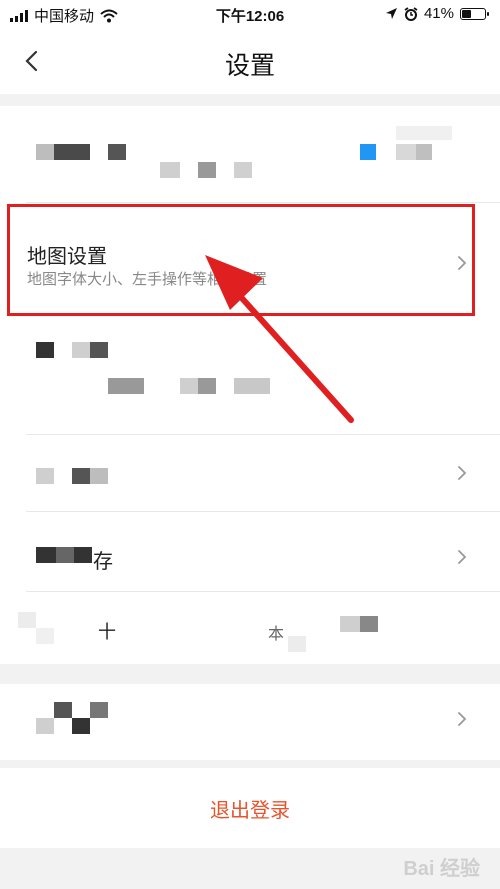 The width and height of the screenshot is (500, 889). What do you see at coordinates (279, 339) in the screenshot?
I see `annotation-arrow-icon` at bounding box center [279, 339].